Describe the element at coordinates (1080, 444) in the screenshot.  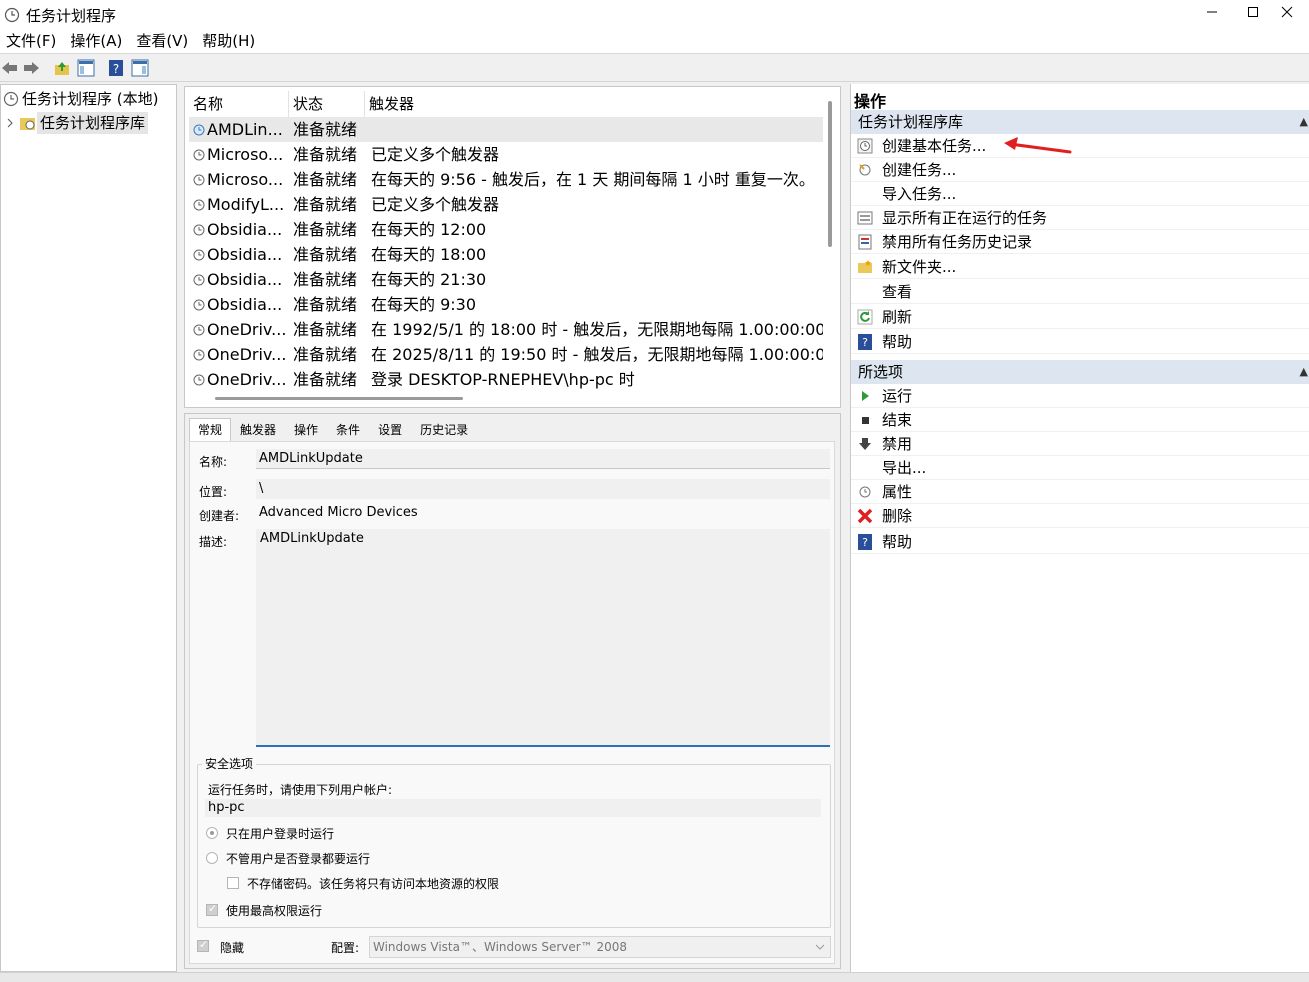
I see `action-disable: 禁用` at that location.